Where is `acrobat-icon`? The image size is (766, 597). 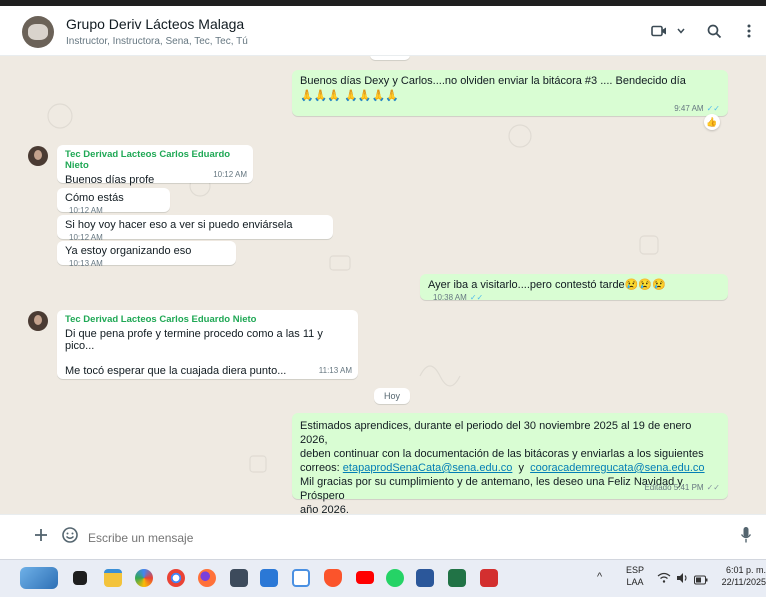
acrobat-icon is located at coordinates (489, 578).